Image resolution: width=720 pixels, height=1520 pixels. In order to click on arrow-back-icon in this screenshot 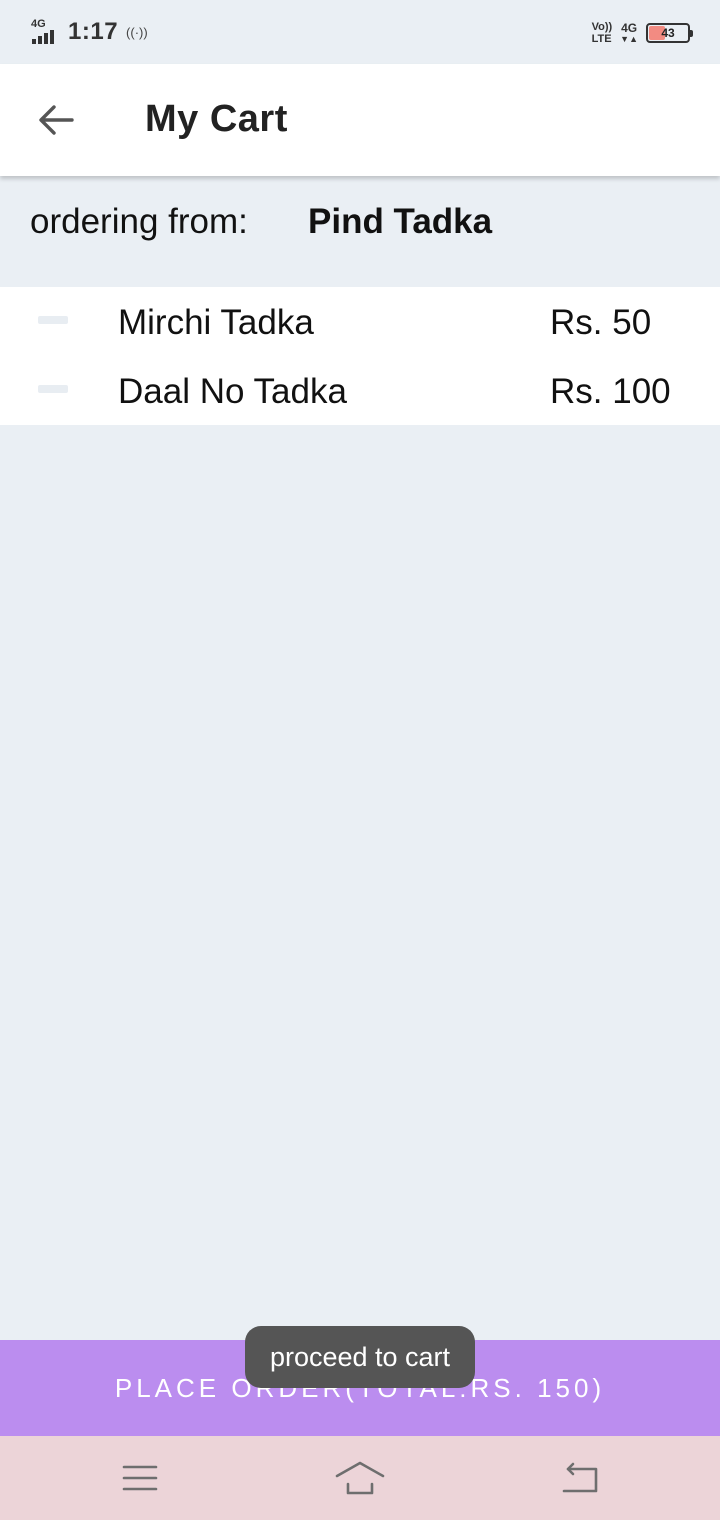, I will do `click(56, 120)`.